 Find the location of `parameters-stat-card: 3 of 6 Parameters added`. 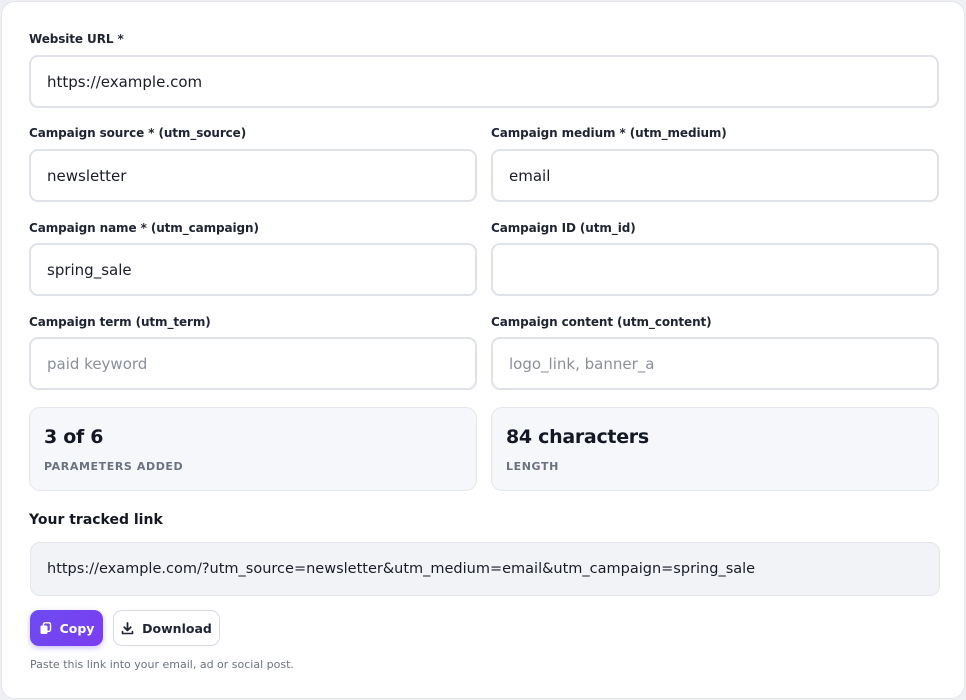

parameters-stat-card: 3 of 6 Parameters added is located at coordinates (253, 449).